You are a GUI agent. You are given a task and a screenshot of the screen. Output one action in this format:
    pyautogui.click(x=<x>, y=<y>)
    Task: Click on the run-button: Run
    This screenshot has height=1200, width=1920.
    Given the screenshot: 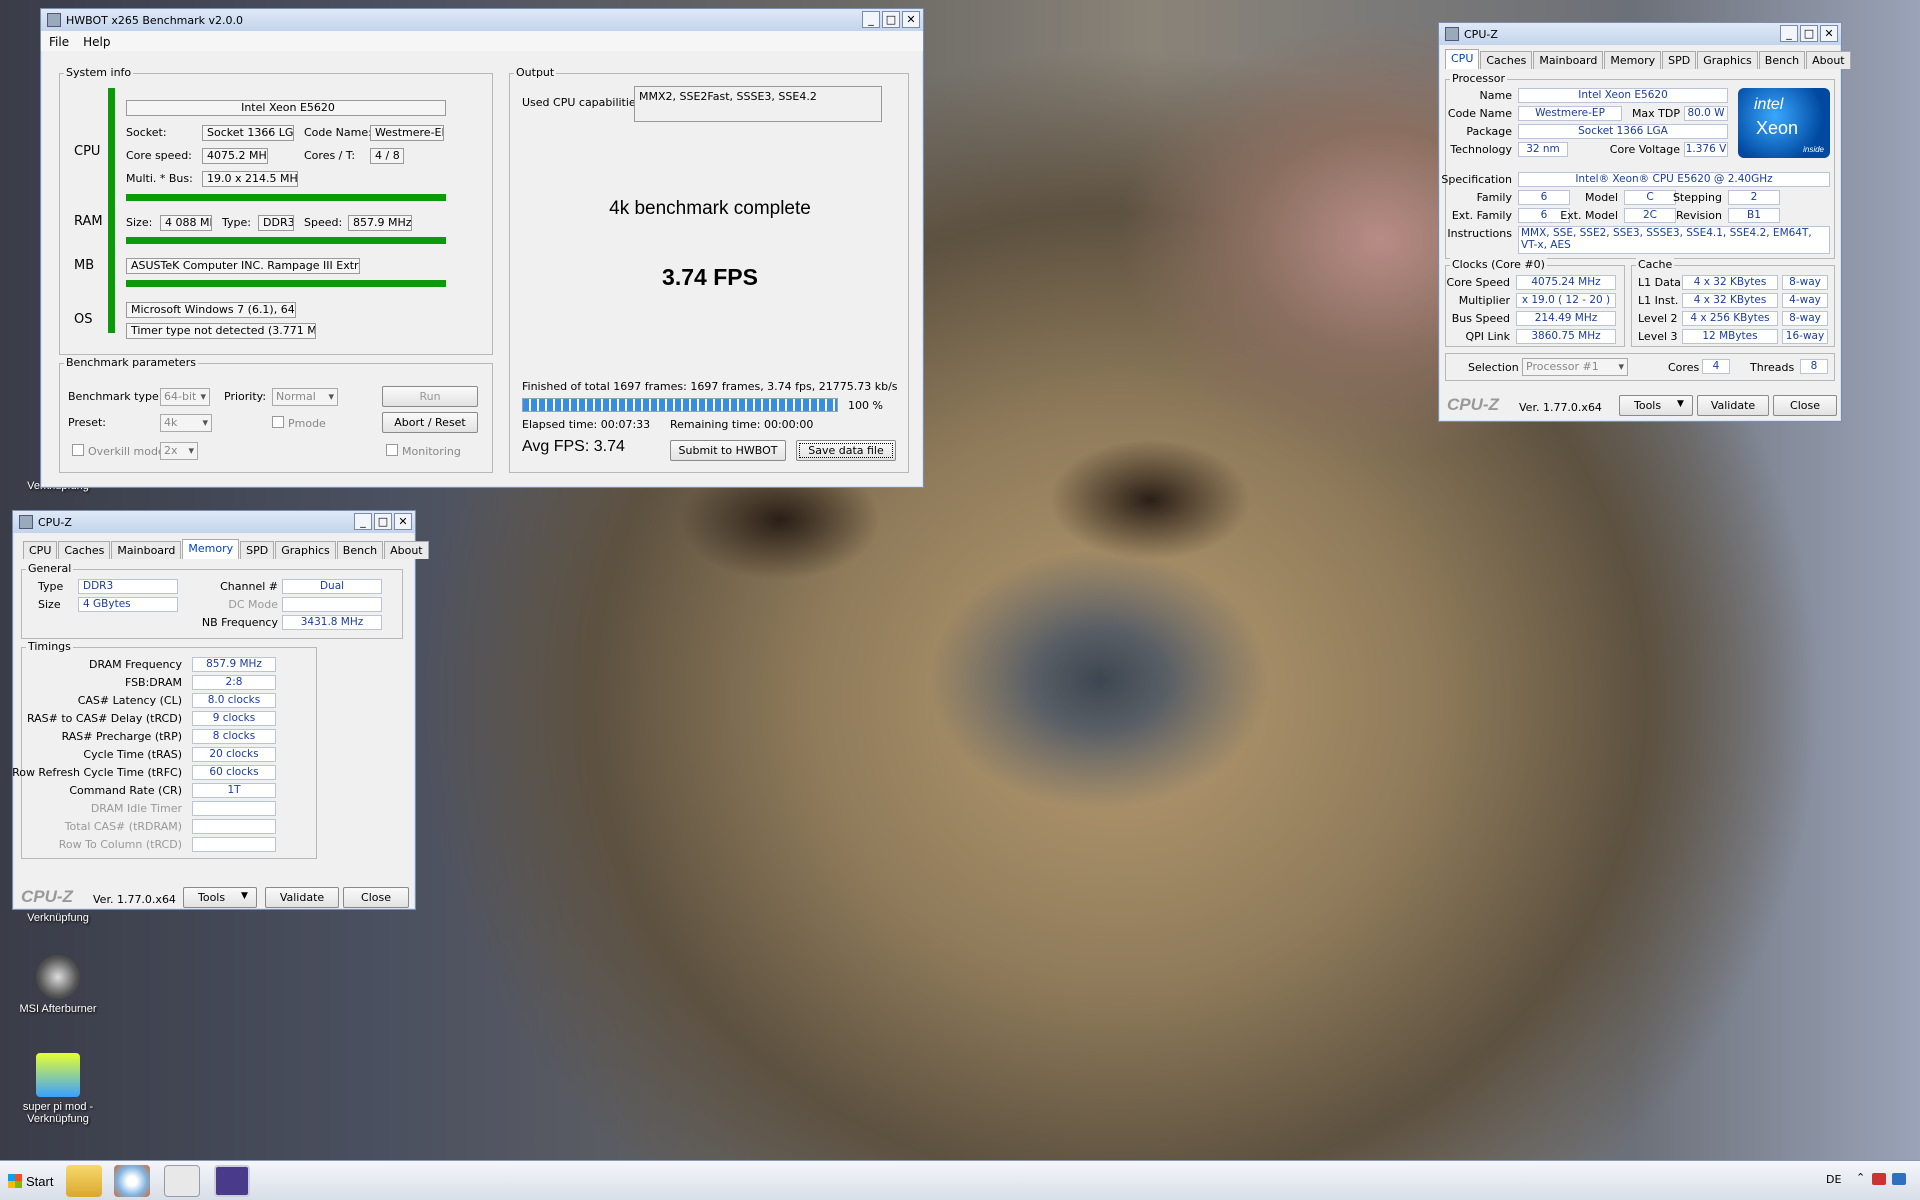 What is the action you would take?
    pyautogui.click(x=430, y=396)
    